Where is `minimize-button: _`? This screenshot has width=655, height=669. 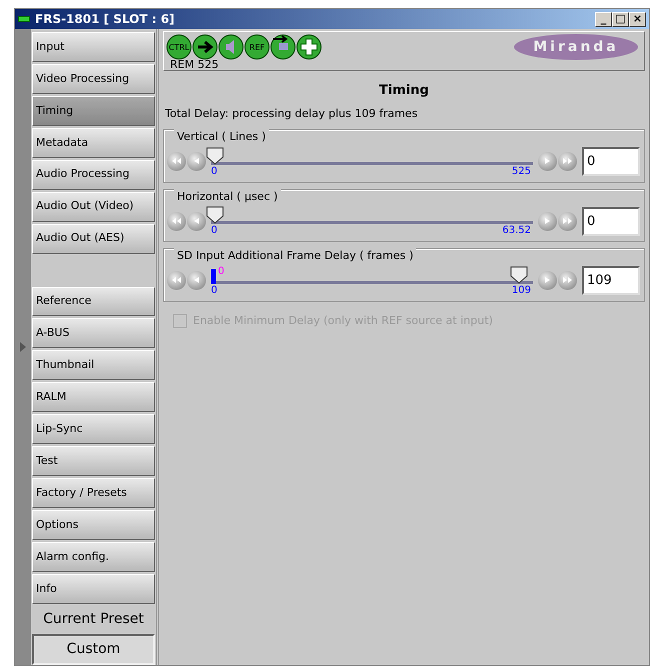 minimize-button: _ is located at coordinates (603, 19).